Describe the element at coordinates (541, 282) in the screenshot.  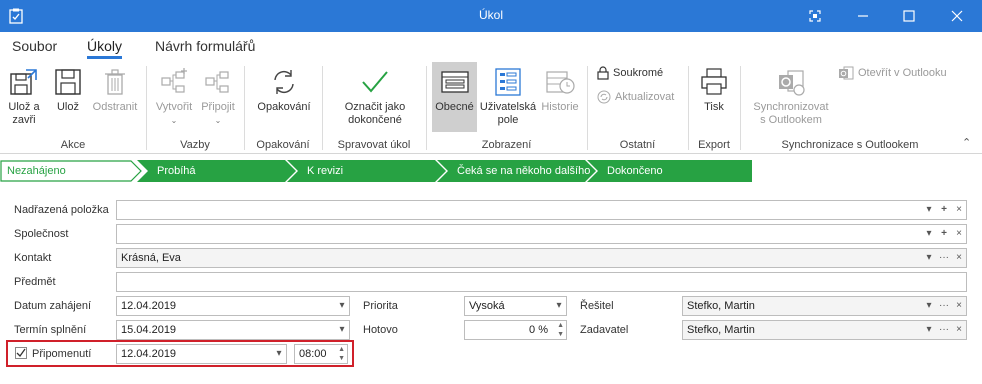
I see `subject-input` at that location.